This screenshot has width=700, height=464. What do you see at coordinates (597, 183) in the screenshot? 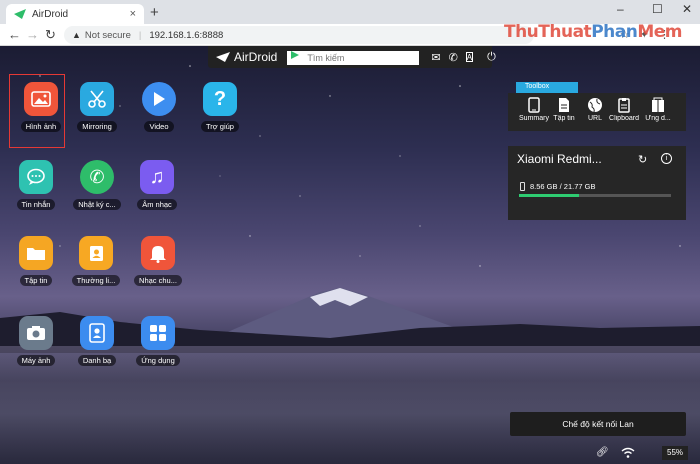
I see `device-panel: Xiaomi Redmi... ↻ i 8.56 GB / 21.77 GB` at bounding box center [597, 183].